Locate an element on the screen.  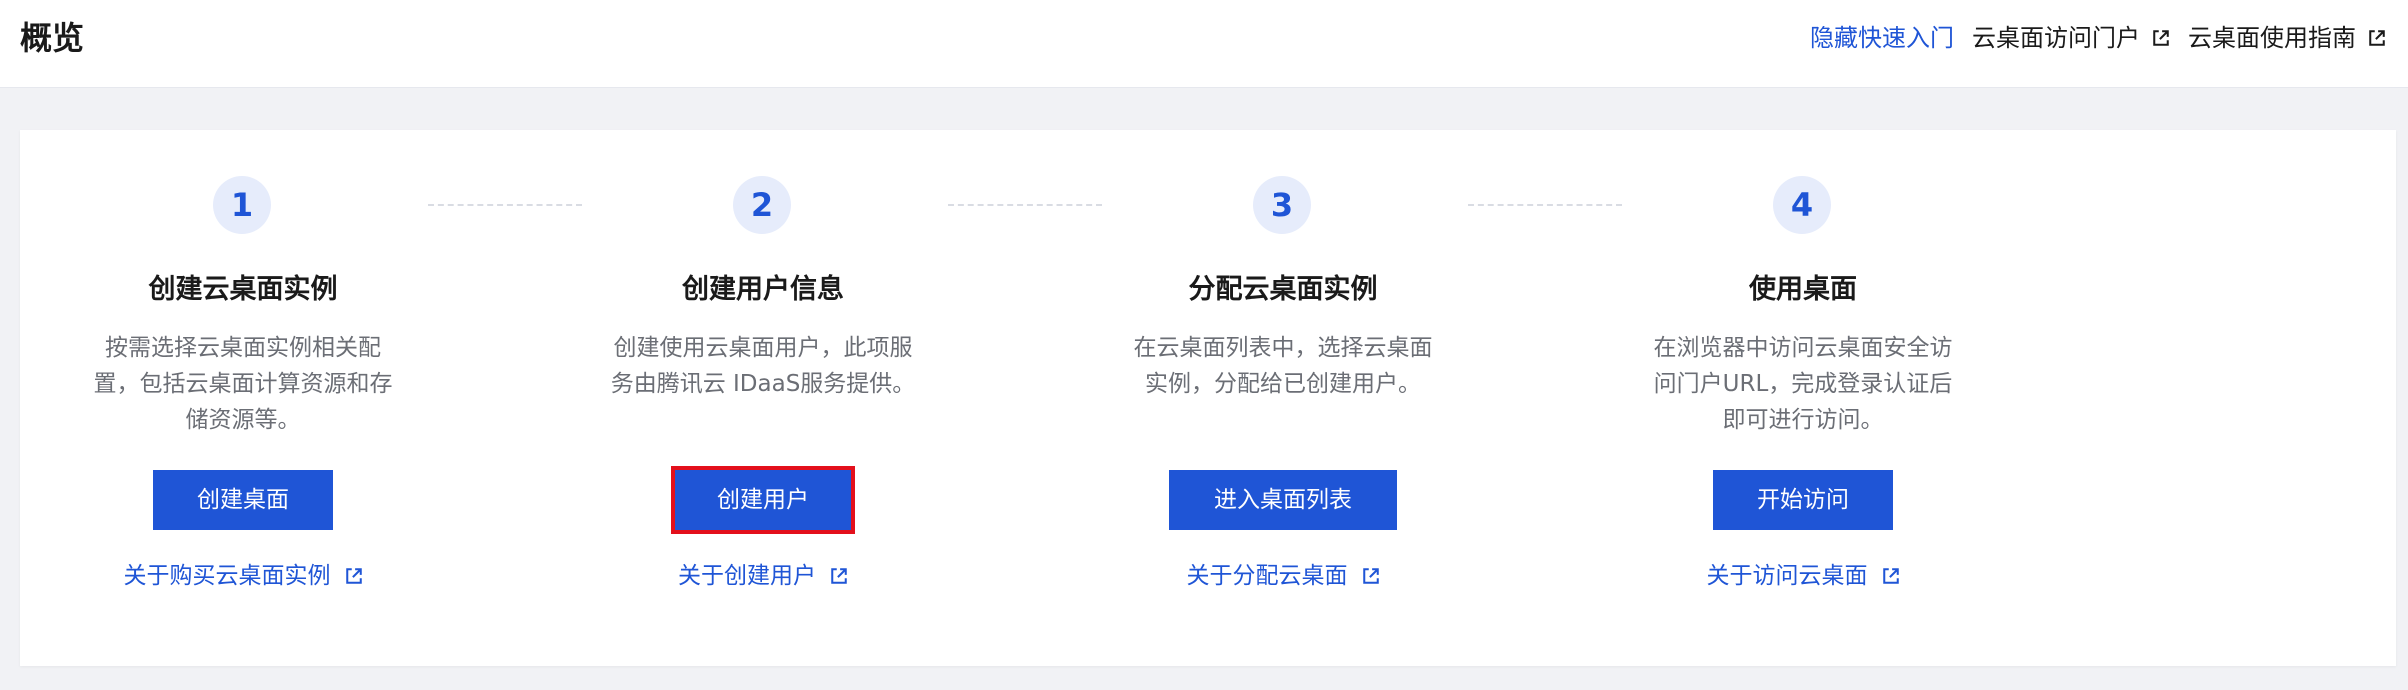
desktop-portal-link: 云桌面访问门户 is located at coordinates (2071, 38).